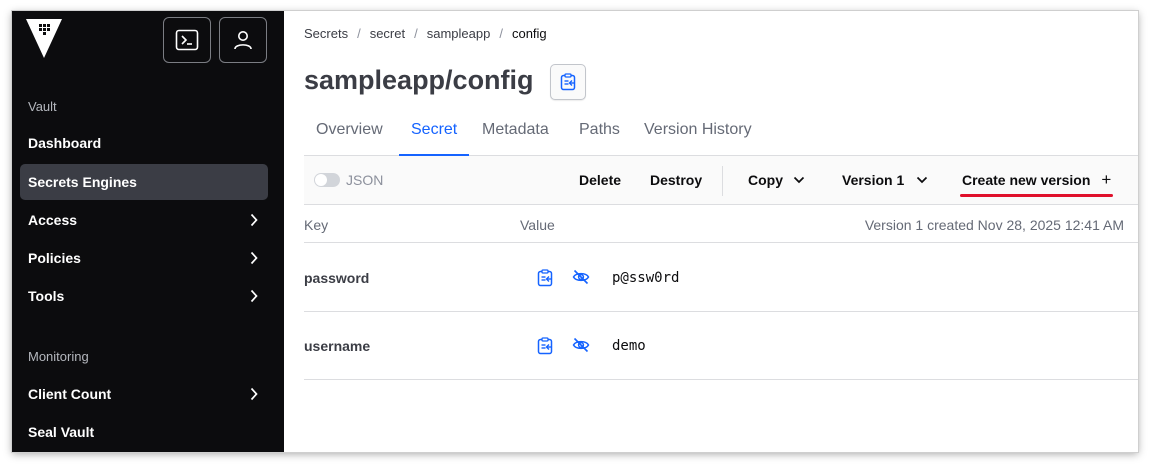 The height and width of the screenshot is (465, 1151). Describe the element at coordinates (434, 133) in the screenshot. I see `tab-secret: Secret` at that location.